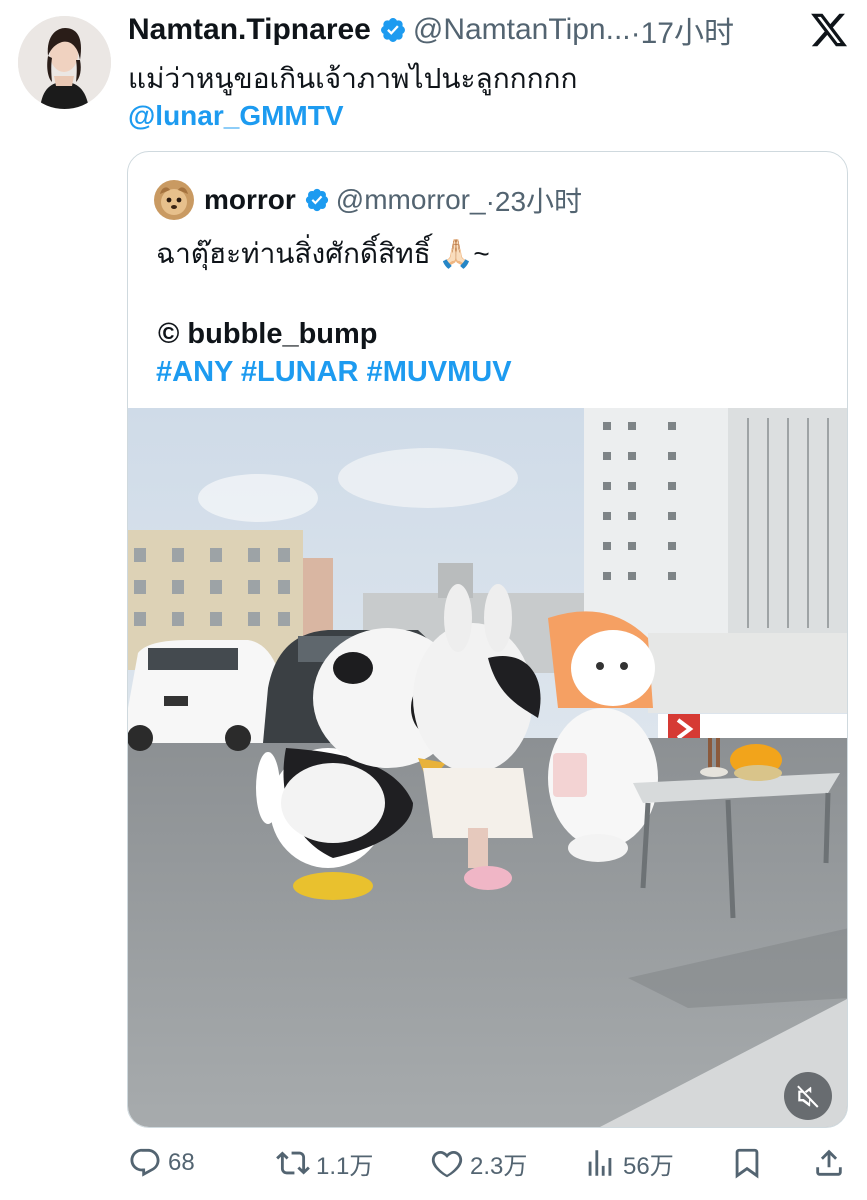  What do you see at coordinates (600, 1163) in the screenshot?
I see `views-icon` at bounding box center [600, 1163].